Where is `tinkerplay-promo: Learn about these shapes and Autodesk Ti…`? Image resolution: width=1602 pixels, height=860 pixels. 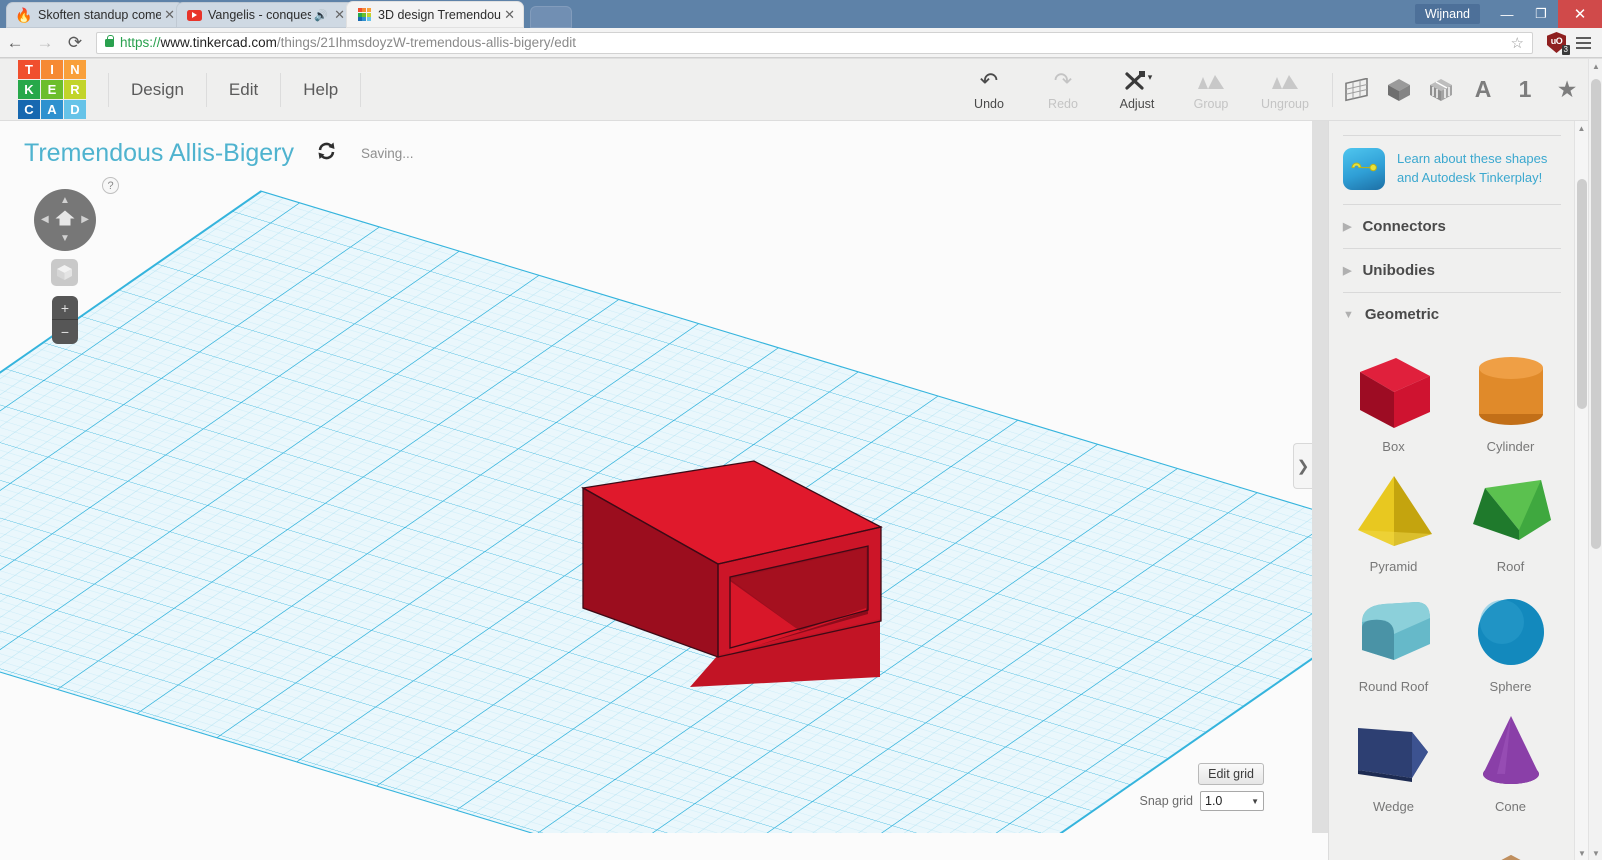
tinkerplay-promo: Learn about these shapes and Autodesk Ti… is located at coordinates (1452, 170).